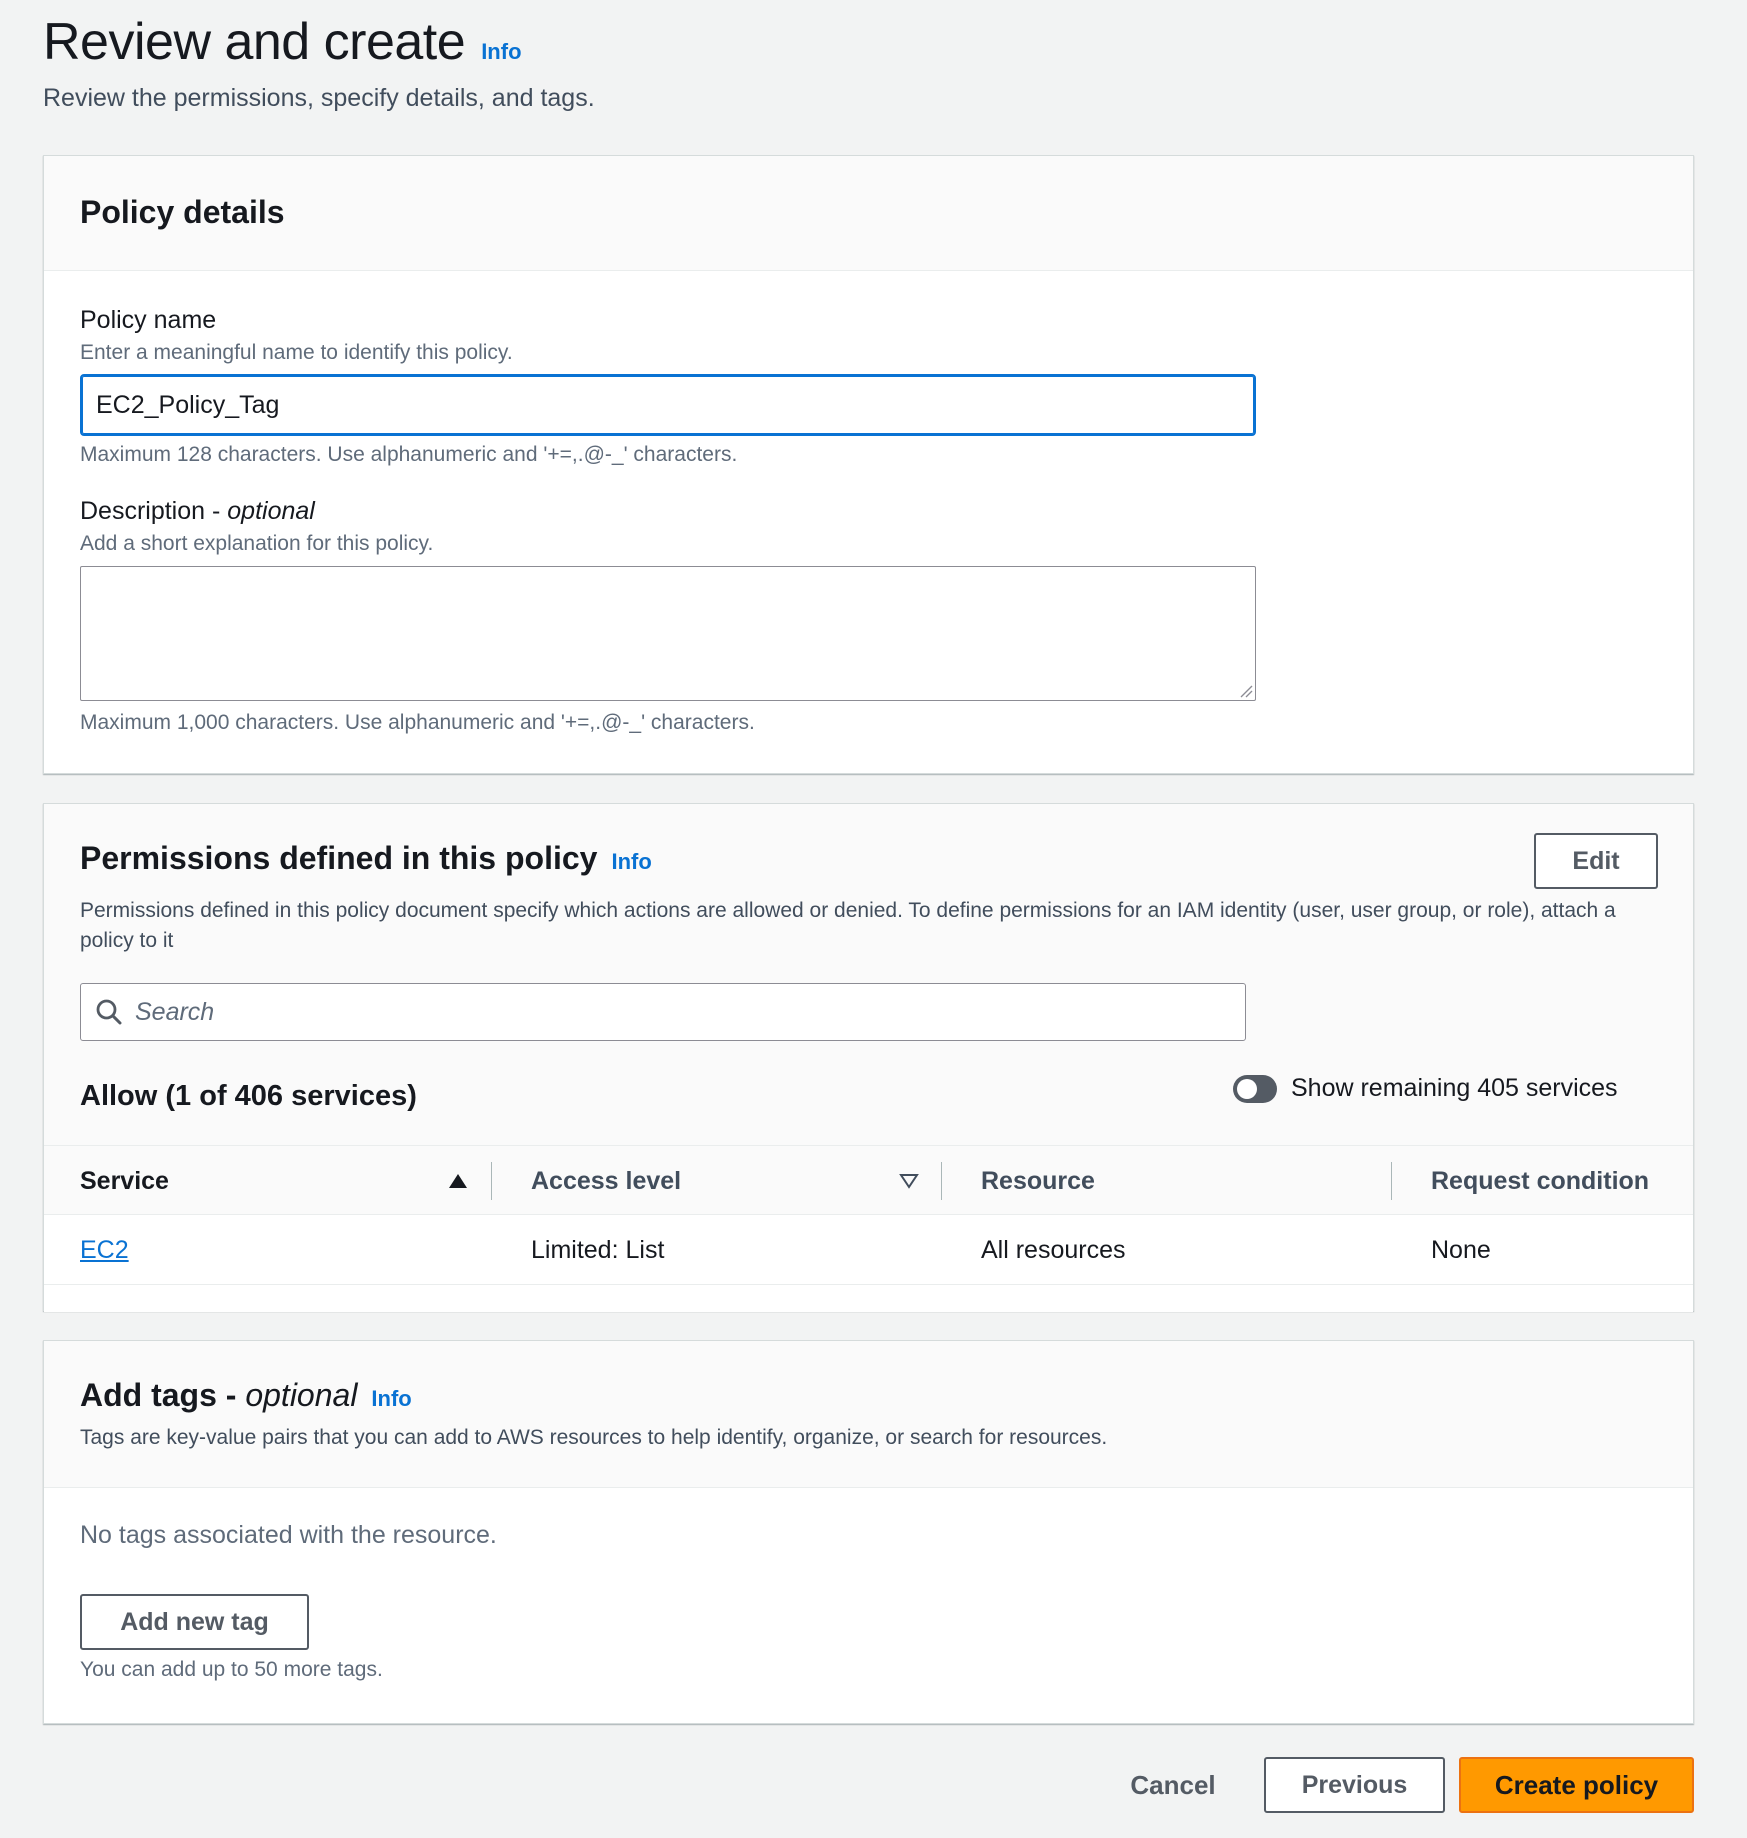  Describe the element at coordinates (1173, 1785) in the screenshot. I see `cancel-button: Cancel` at that location.